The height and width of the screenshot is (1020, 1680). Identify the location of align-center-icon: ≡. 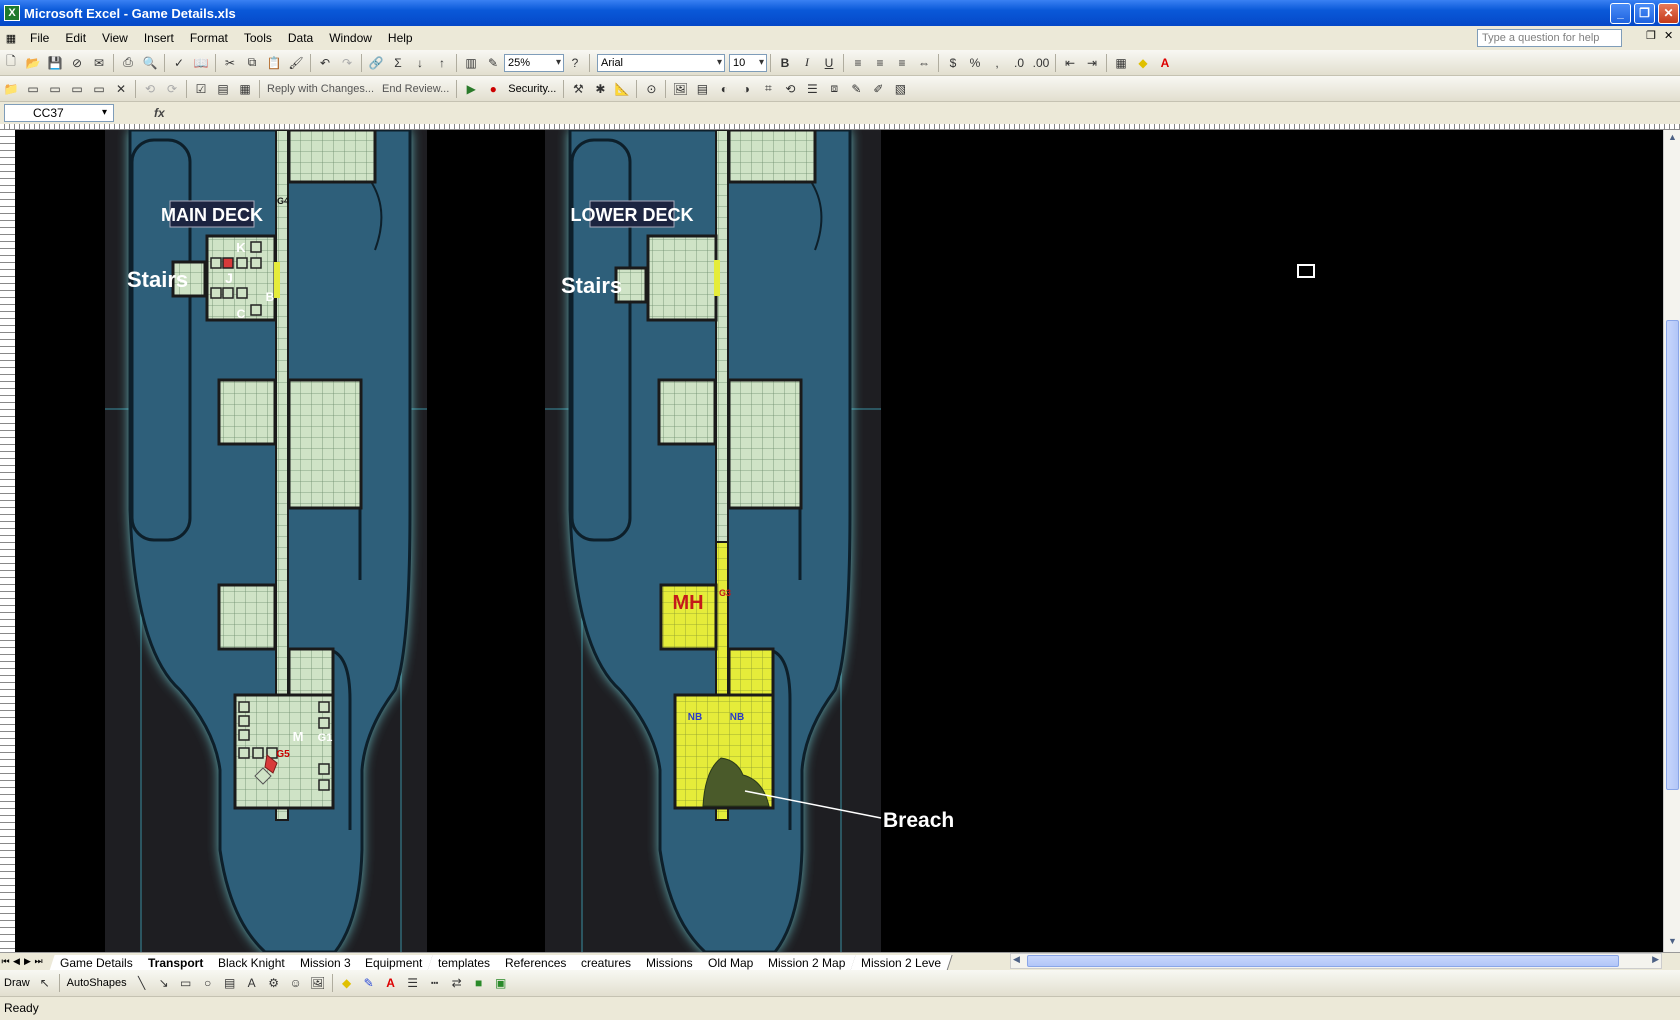
(880, 63).